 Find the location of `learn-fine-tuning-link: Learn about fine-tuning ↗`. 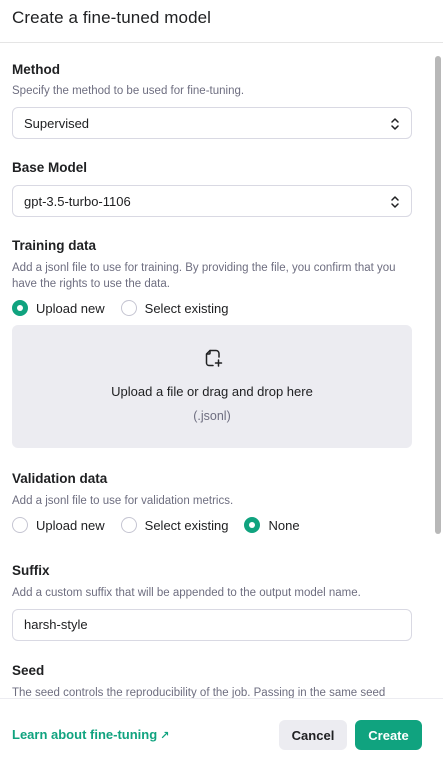

learn-fine-tuning-link: Learn about fine-tuning ↗ is located at coordinates (90, 734).